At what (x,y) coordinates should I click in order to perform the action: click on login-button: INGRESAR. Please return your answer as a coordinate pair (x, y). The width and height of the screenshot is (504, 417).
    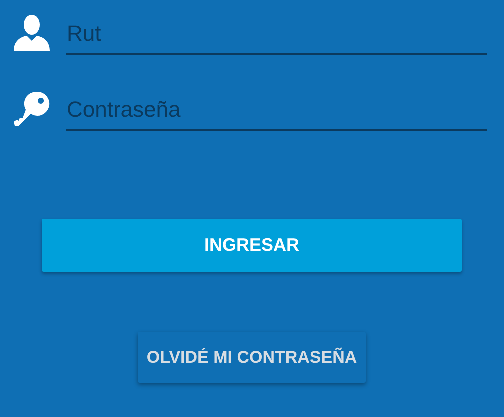
    Looking at the image, I should click on (252, 245).